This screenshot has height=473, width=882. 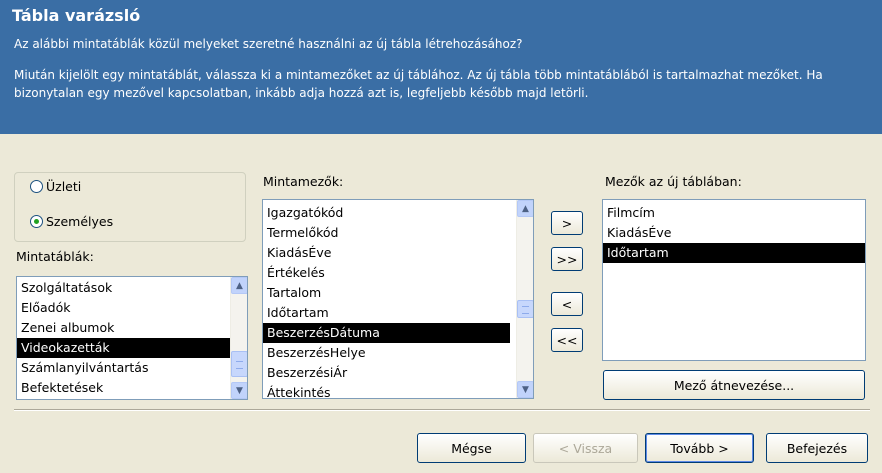 What do you see at coordinates (386, 333) in the screenshot?
I see `list-item-selected: BeszerzésDátuma` at bounding box center [386, 333].